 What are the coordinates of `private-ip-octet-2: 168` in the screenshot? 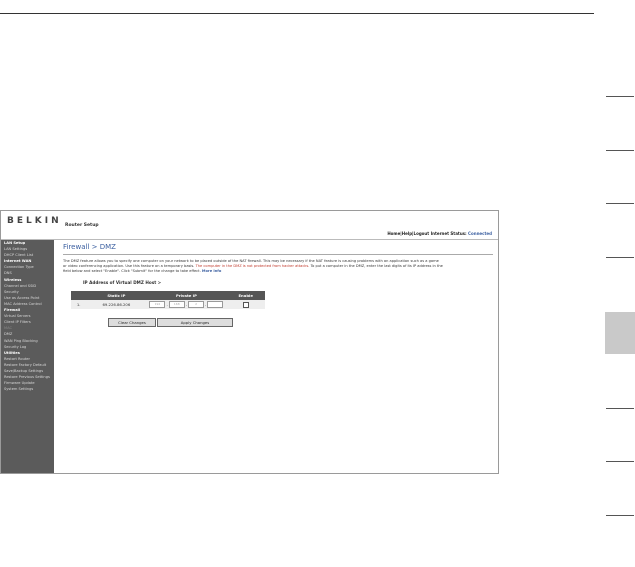 It's located at (176, 304).